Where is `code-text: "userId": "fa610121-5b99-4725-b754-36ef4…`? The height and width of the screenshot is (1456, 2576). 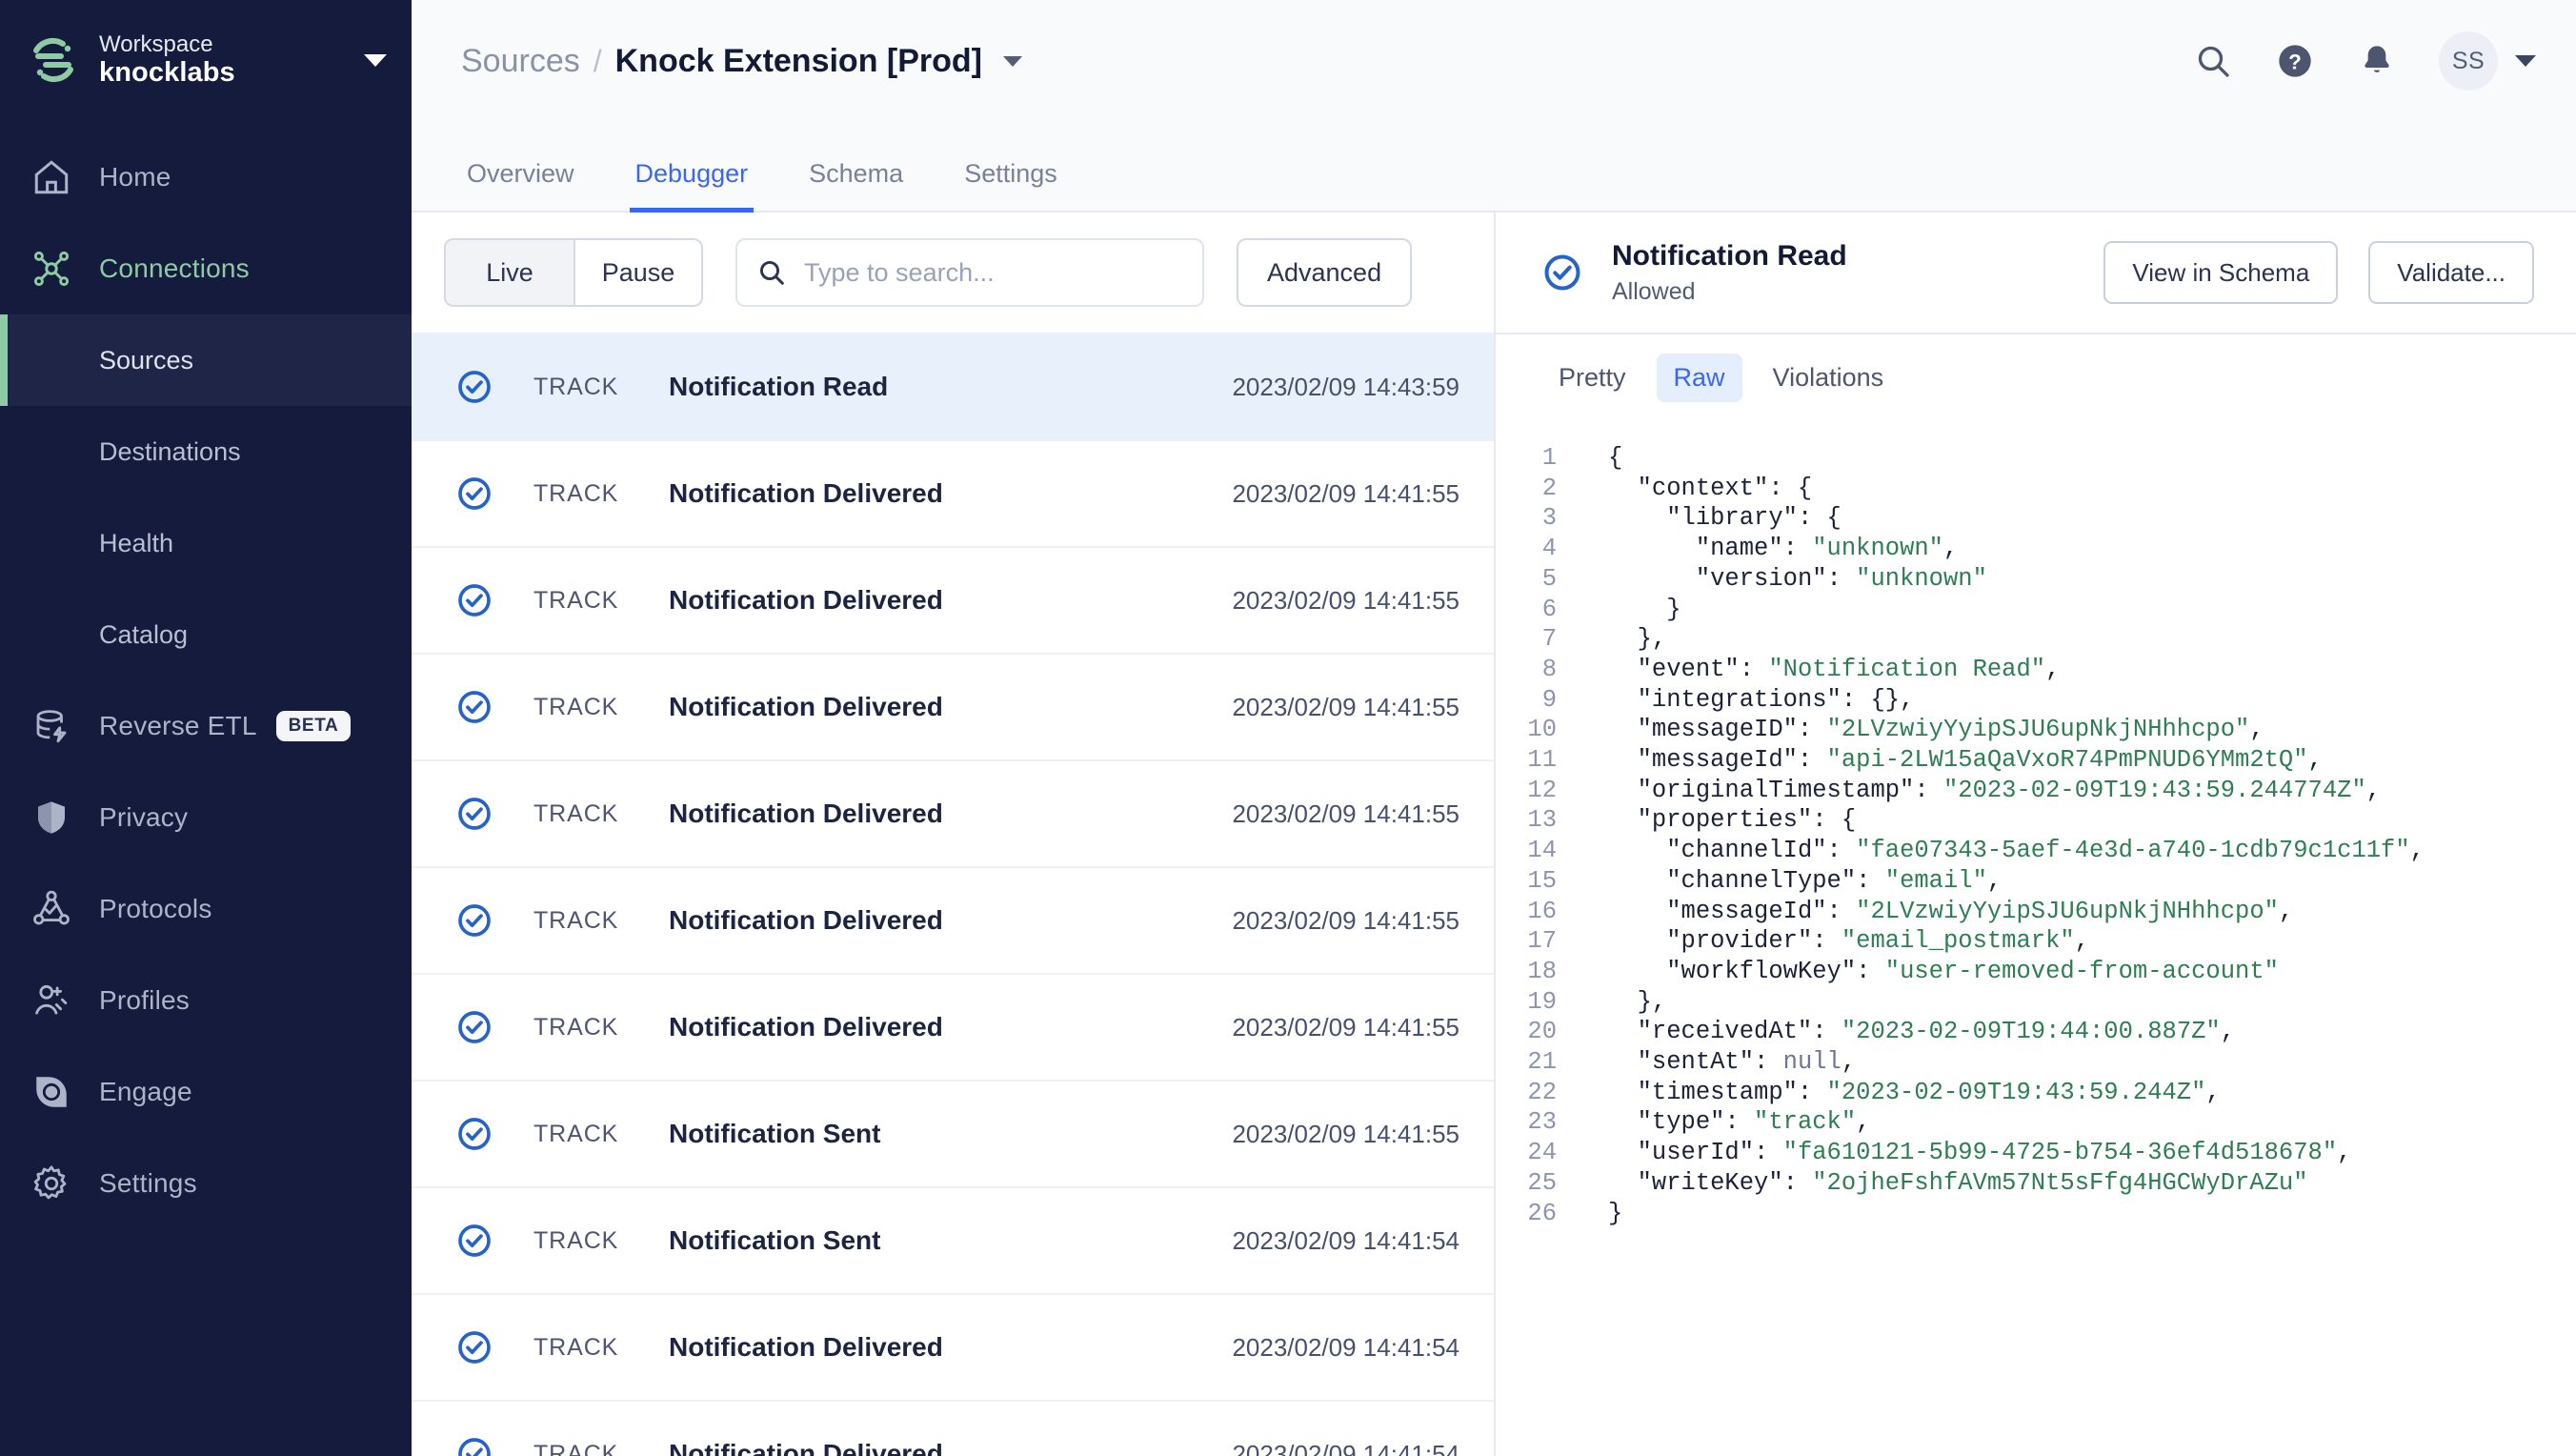
code-text: "userId": "fa610121-5b99-4725-b754-36ef4… is located at coordinates (1994, 1153).